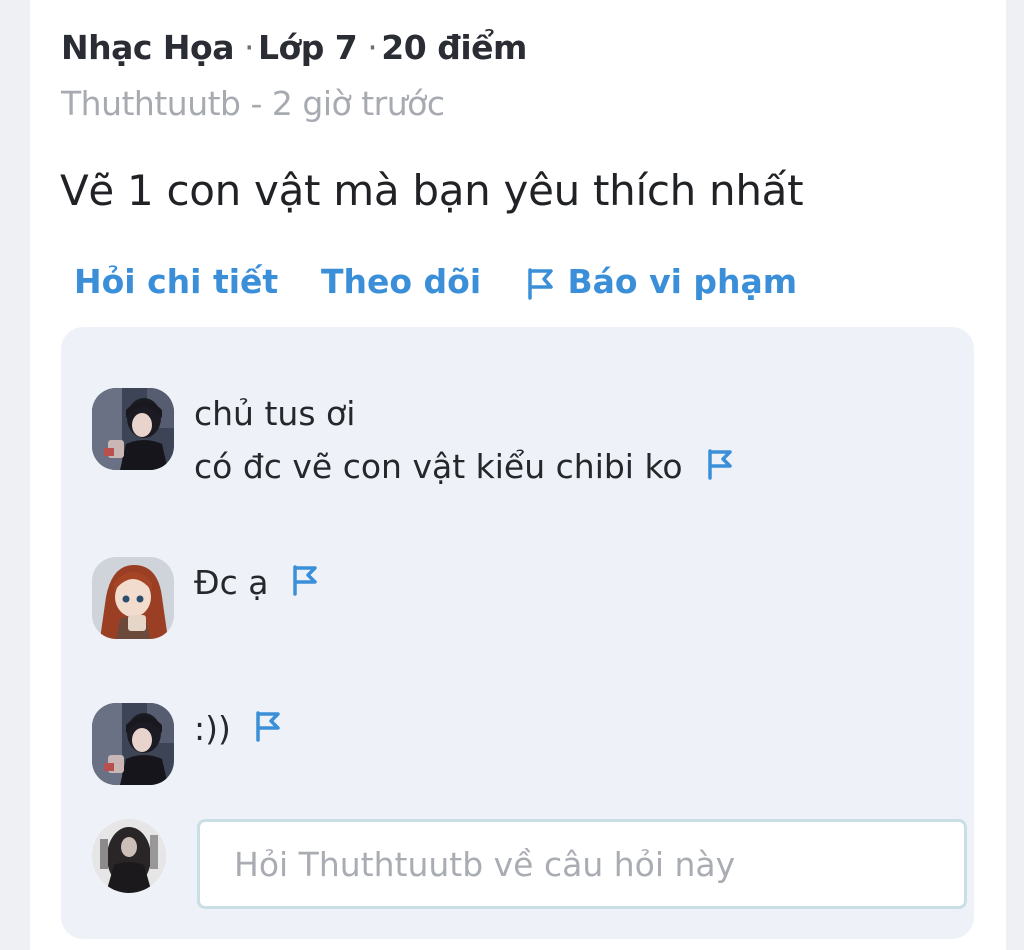  What do you see at coordinates (148, 47) in the screenshot?
I see `subject-link: Nhạc Họa` at bounding box center [148, 47].